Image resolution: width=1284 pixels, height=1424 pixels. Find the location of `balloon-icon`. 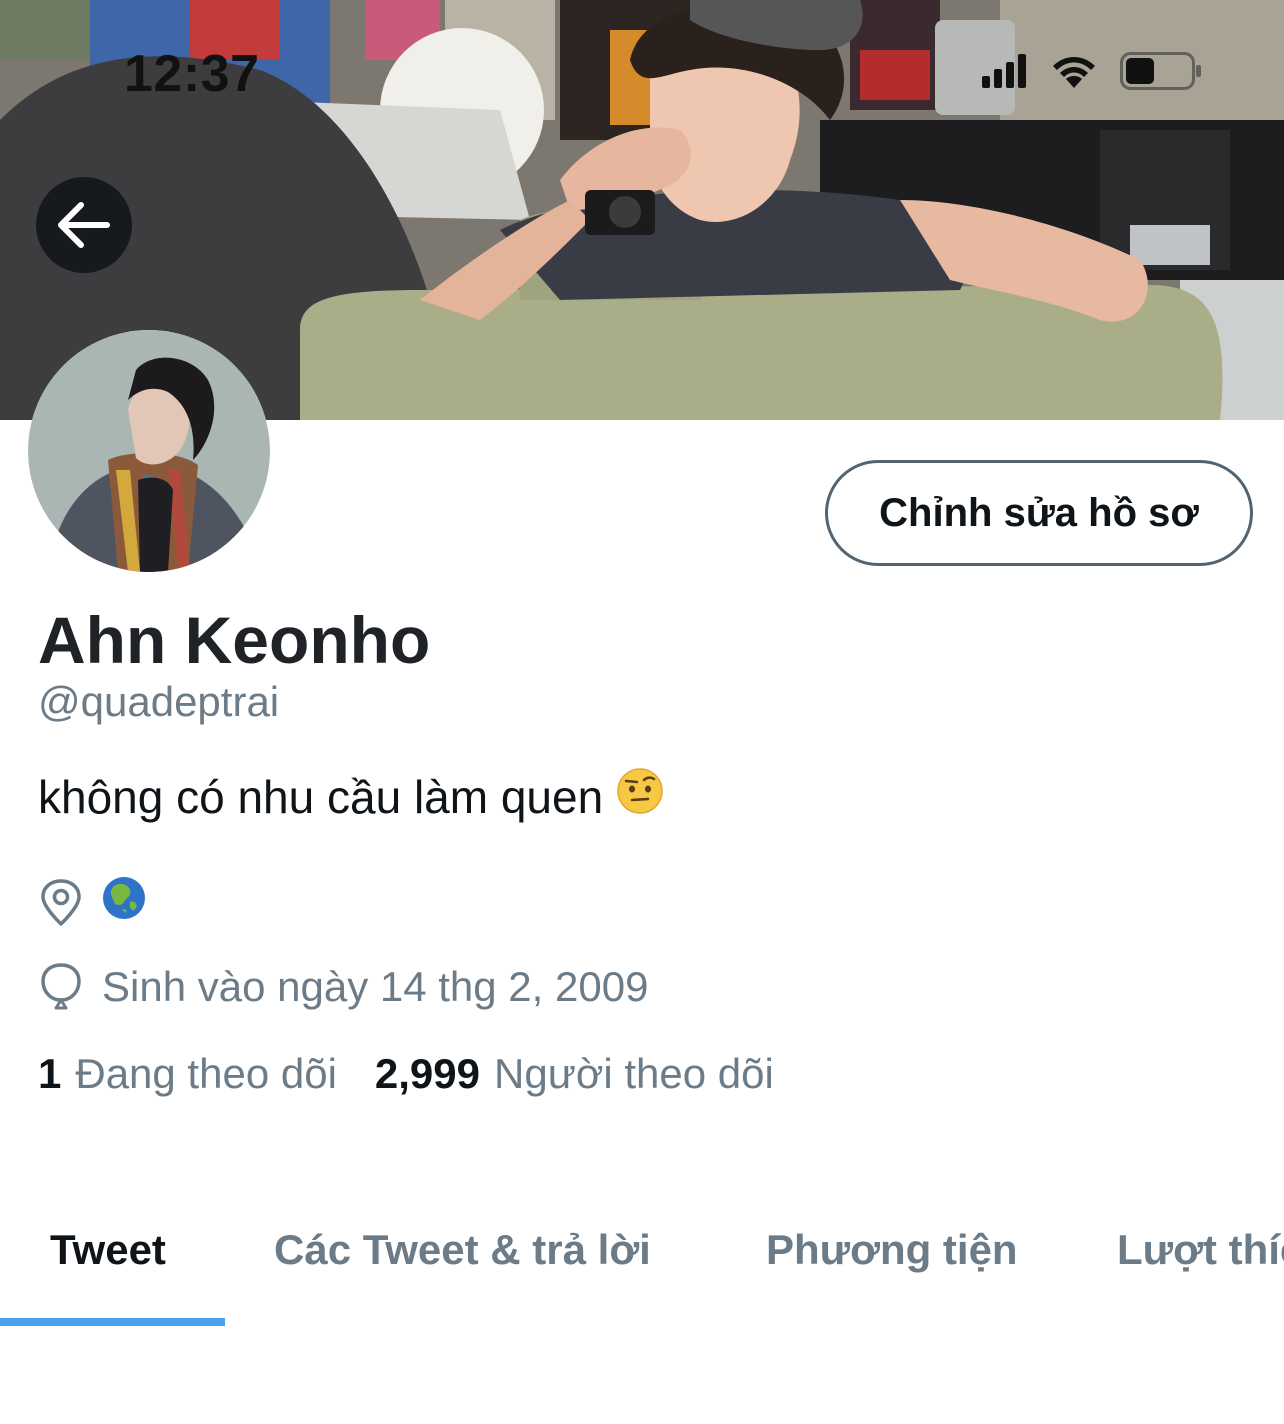

balloon-icon is located at coordinates (61, 986).